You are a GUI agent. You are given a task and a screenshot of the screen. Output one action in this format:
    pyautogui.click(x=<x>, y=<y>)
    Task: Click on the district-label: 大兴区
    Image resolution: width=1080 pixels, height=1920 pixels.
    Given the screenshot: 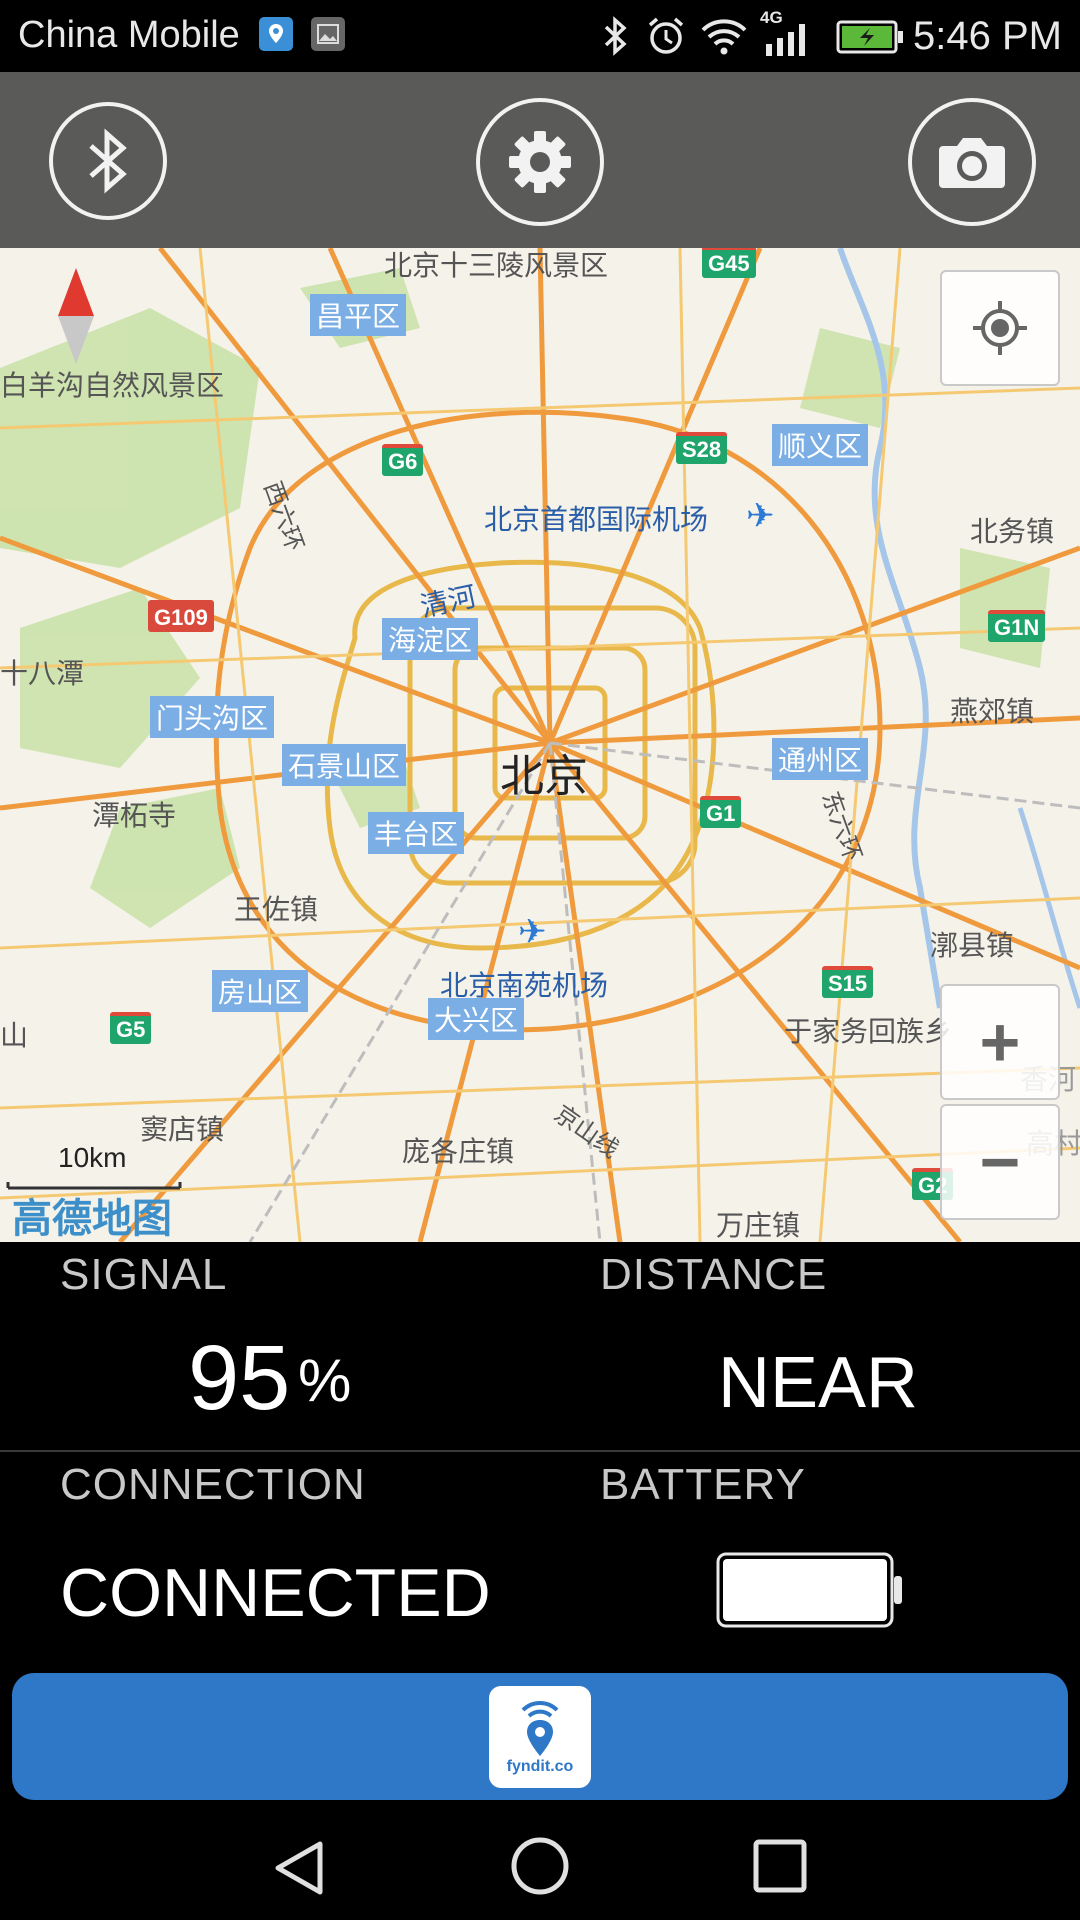 What is the action you would take?
    pyautogui.click(x=476, y=1019)
    